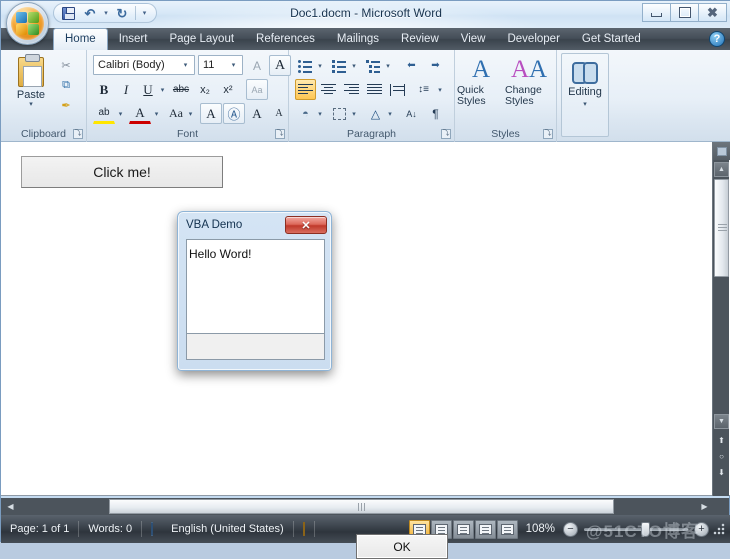 This screenshot has height=559, width=730. What do you see at coordinates (205, 89) in the screenshot?
I see `subscript-icon: x₂` at bounding box center [205, 89].